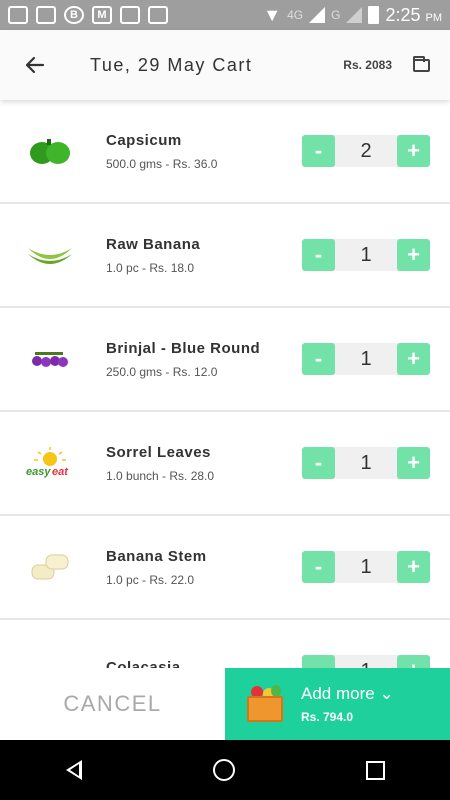 The image size is (450, 800). I want to click on b-icon: B, so click(74, 15).